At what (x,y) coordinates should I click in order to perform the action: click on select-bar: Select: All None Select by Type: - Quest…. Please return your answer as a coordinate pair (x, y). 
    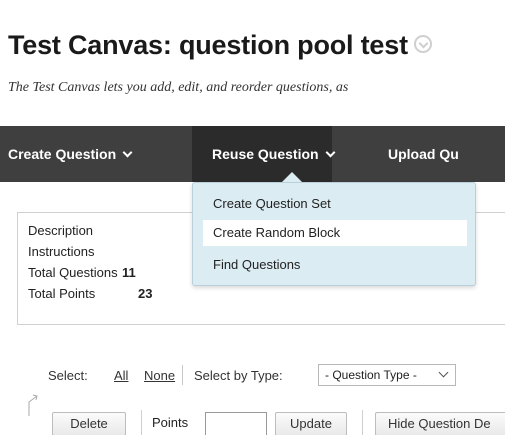
    Looking at the image, I should click on (252, 375).